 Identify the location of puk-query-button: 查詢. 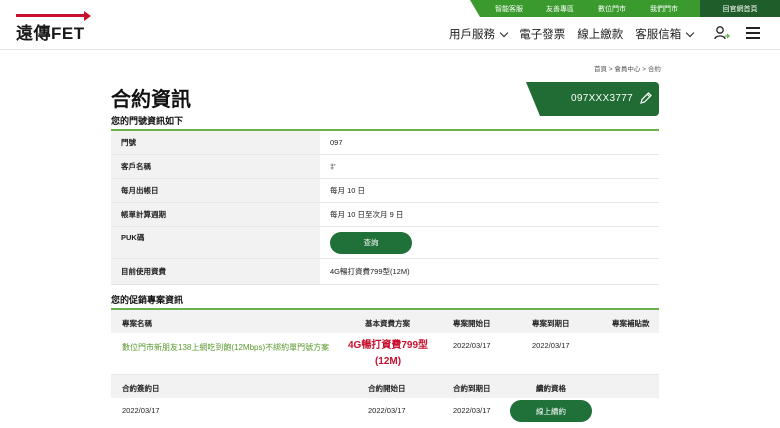
(371, 242).